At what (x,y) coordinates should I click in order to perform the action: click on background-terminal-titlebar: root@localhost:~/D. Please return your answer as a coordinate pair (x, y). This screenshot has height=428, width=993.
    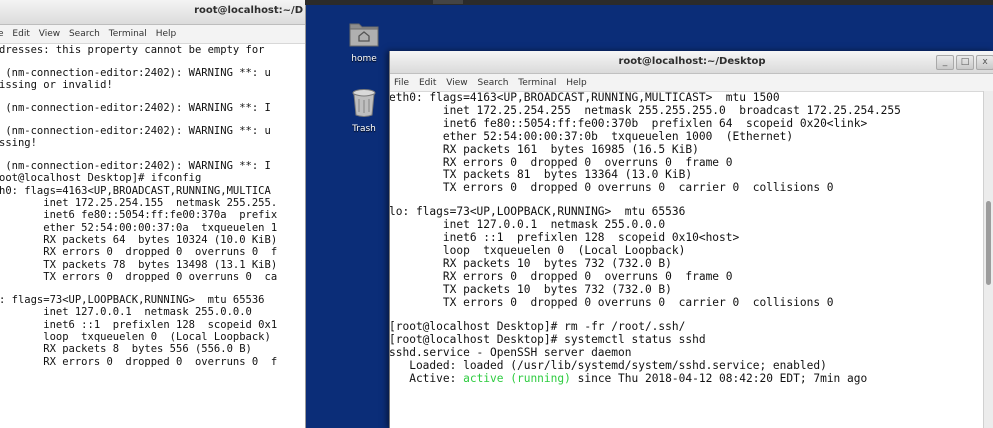
    Looking at the image, I should click on (152, 12).